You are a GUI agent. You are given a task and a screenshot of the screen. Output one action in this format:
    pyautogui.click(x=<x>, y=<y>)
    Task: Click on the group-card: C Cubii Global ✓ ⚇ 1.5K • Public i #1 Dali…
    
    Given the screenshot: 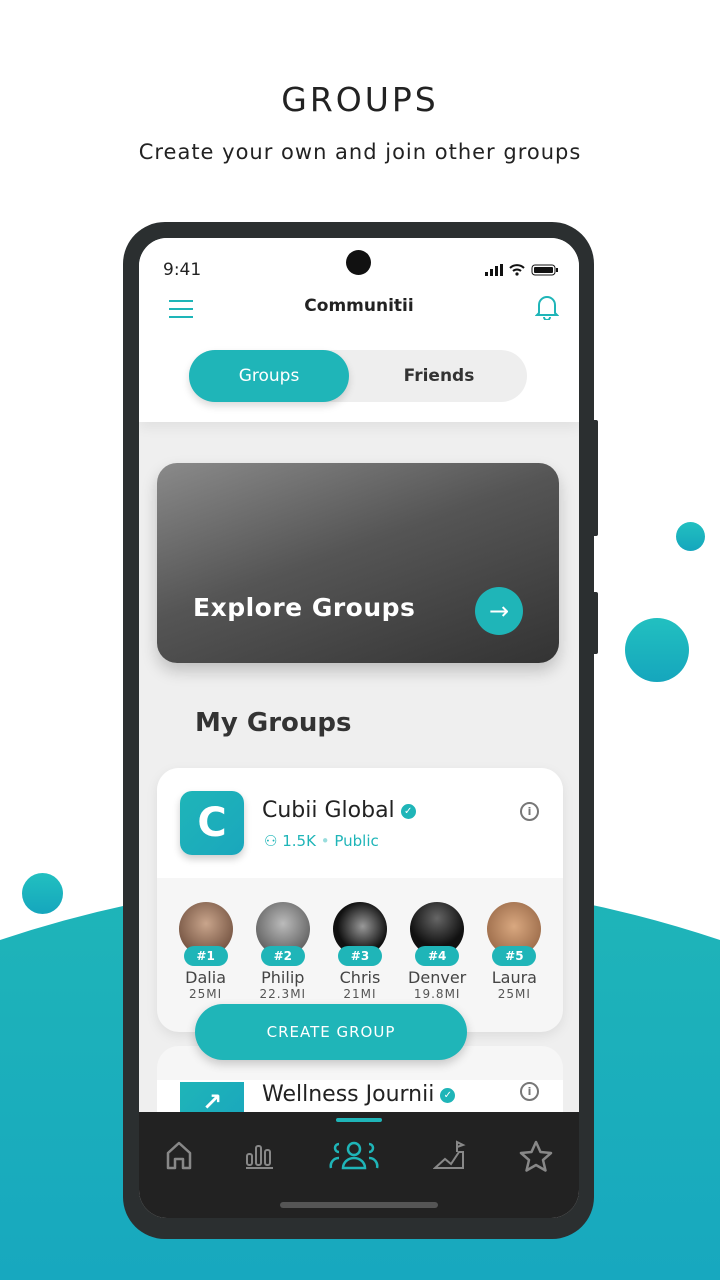 What is the action you would take?
    pyautogui.click(x=360, y=900)
    